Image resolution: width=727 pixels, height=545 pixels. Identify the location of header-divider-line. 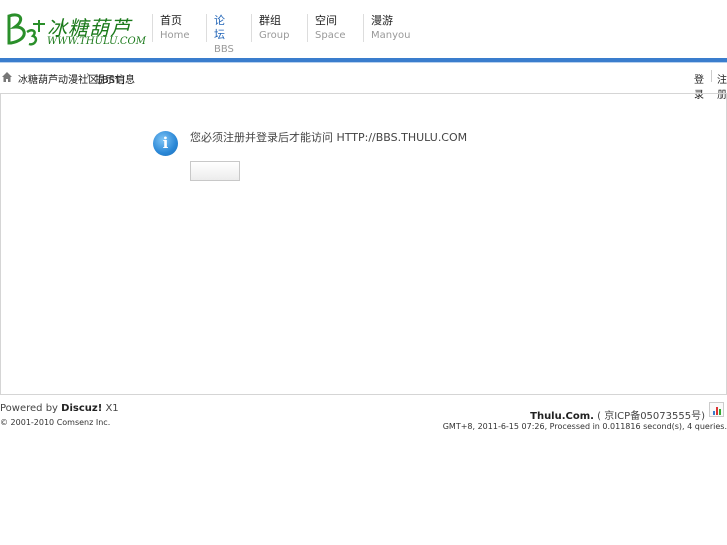
(363, 62).